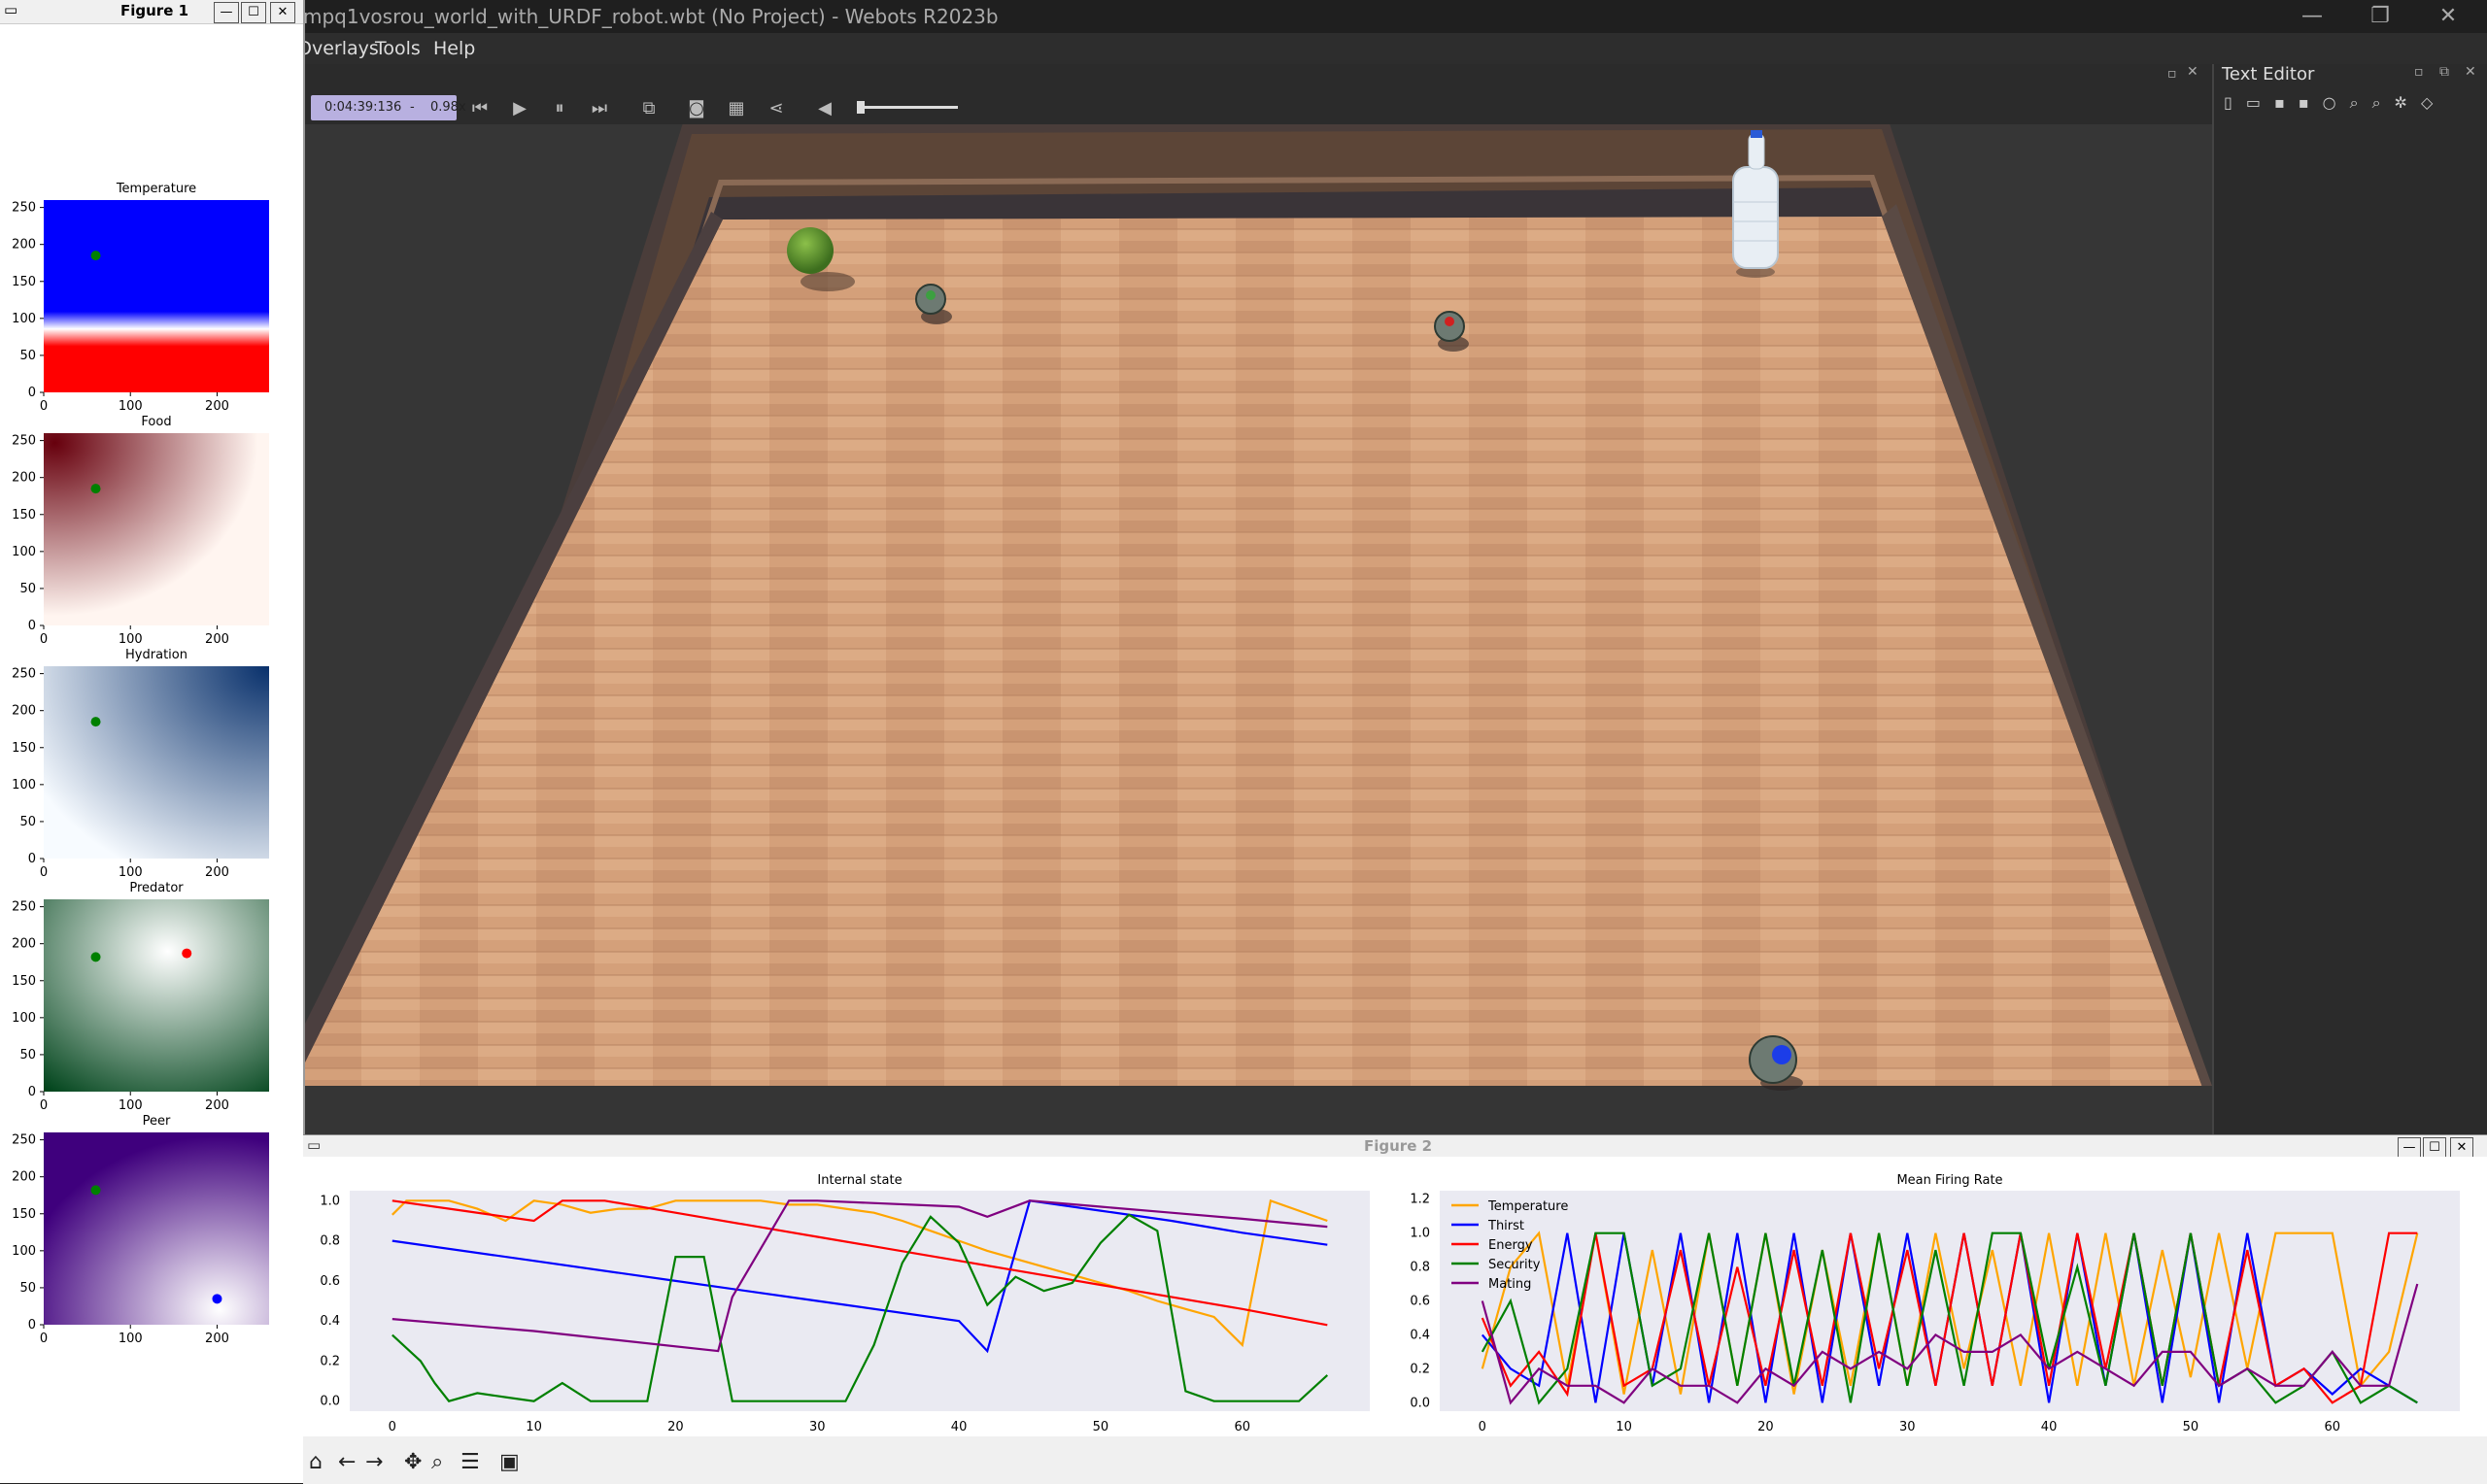 The image size is (2487, 1484). Describe the element at coordinates (2419, 72) in the screenshot. I see `editor-undock-icon: ▫` at that location.